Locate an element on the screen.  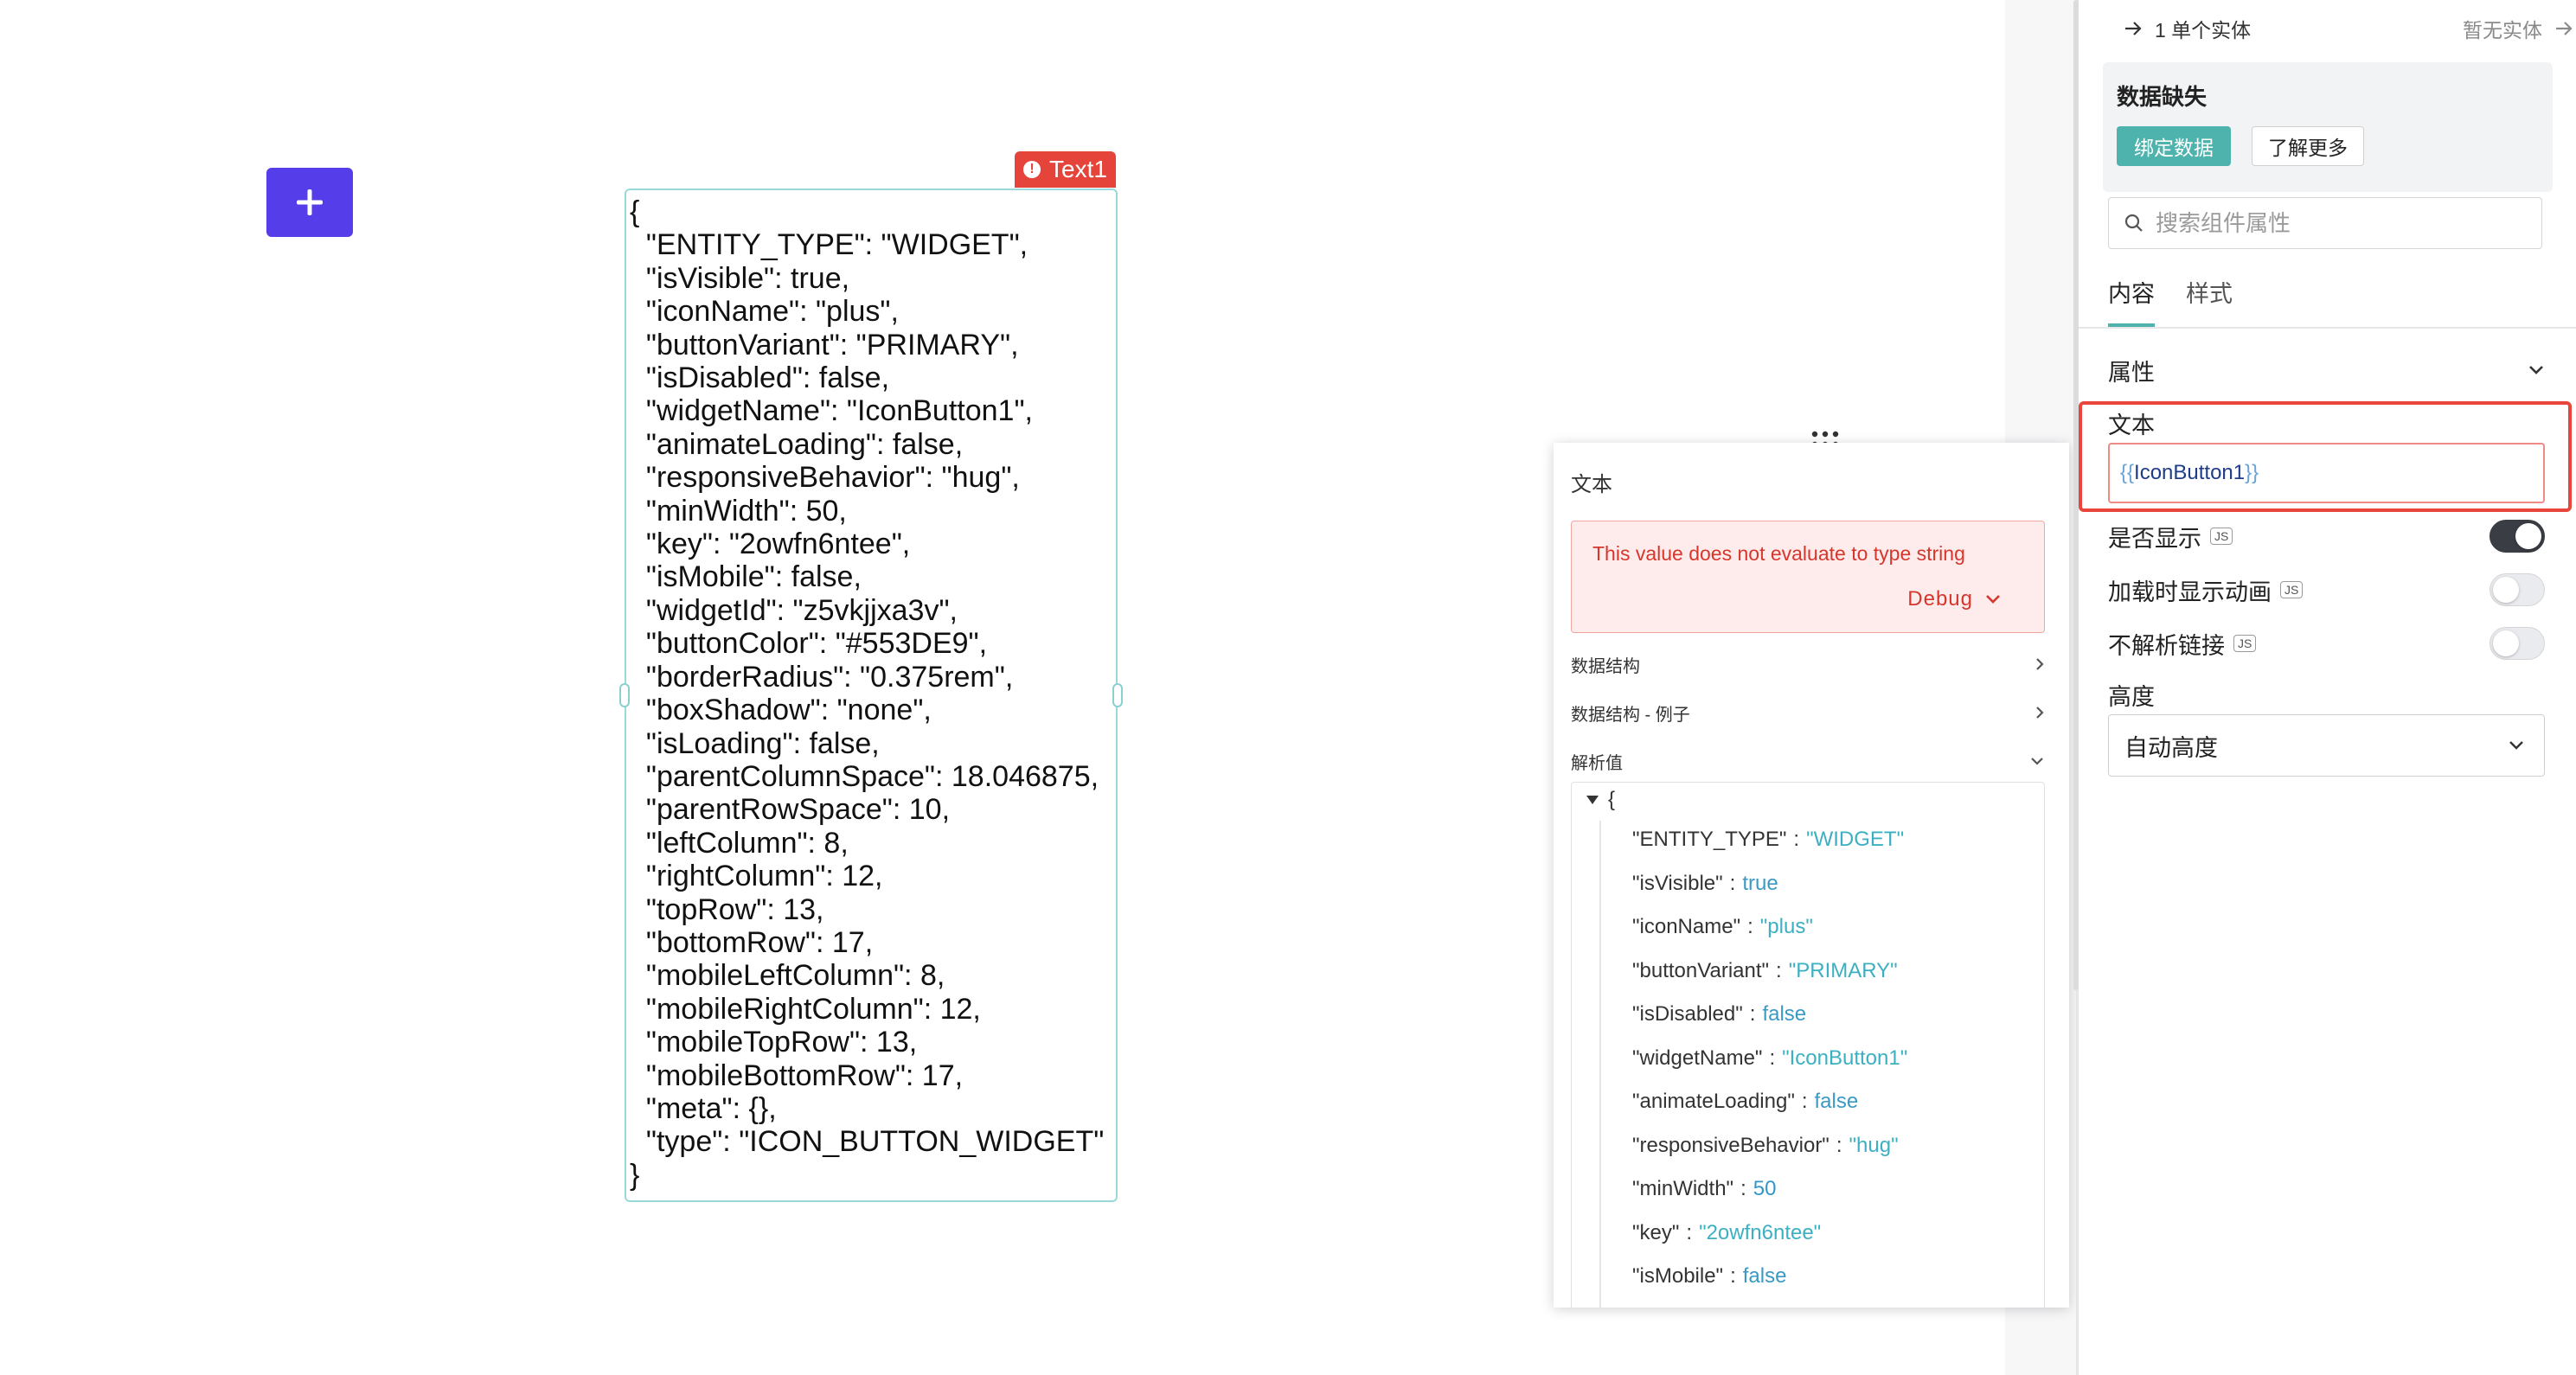
evaluated-value-label: 解析值 is located at coordinates (1597, 763).